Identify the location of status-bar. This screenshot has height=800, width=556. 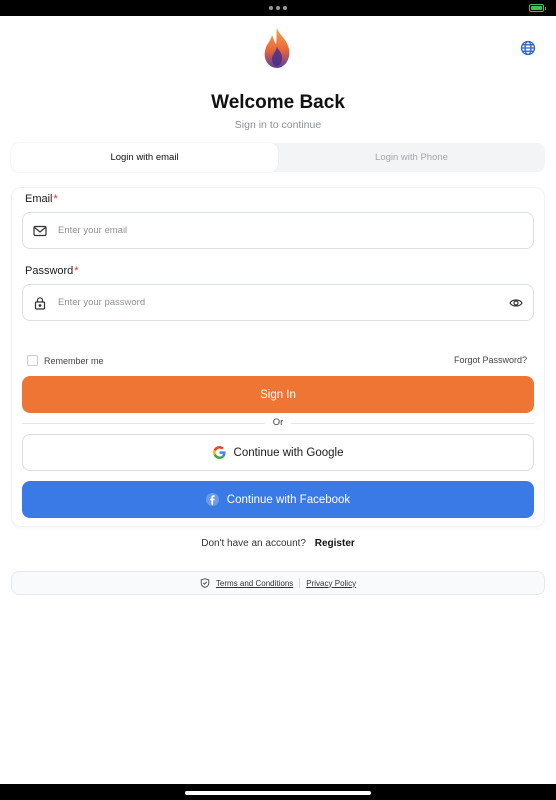
(278, 8).